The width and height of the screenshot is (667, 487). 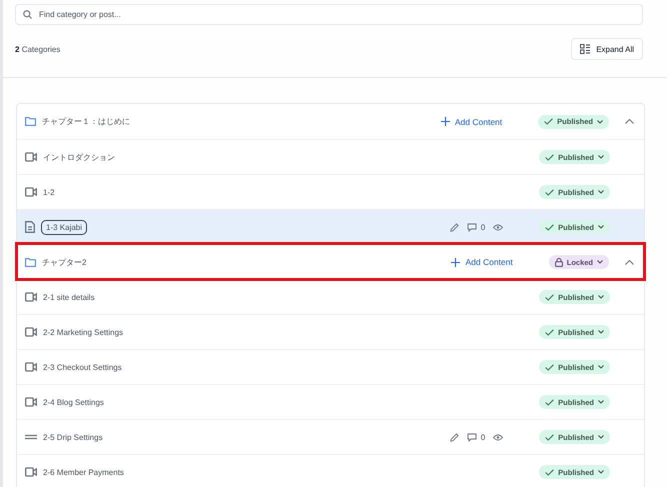 I want to click on expand-all-button: Expand All, so click(x=607, y=49).